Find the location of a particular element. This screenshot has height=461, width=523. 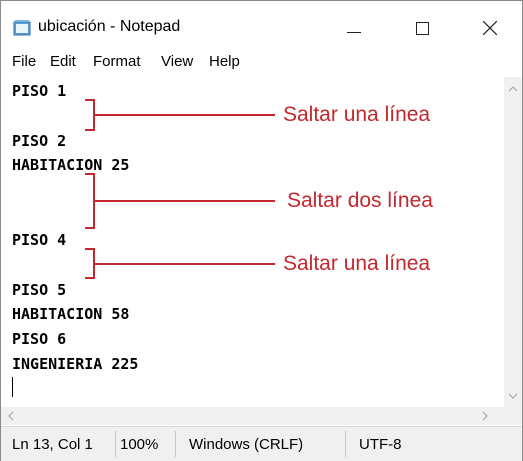

scroll-right-icon is located at coordinates (485, 416).